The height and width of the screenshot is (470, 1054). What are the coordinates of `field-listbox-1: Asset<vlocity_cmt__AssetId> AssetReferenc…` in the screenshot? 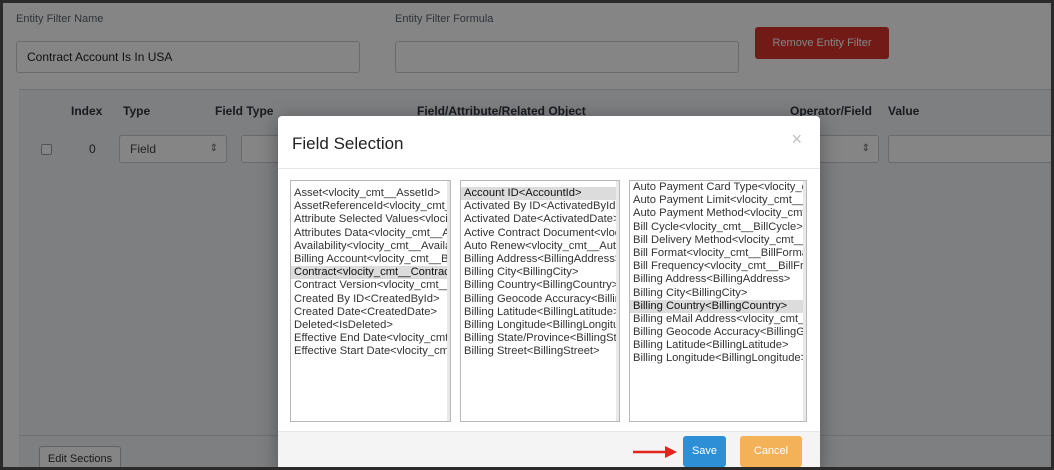 It's located at (370, 301).